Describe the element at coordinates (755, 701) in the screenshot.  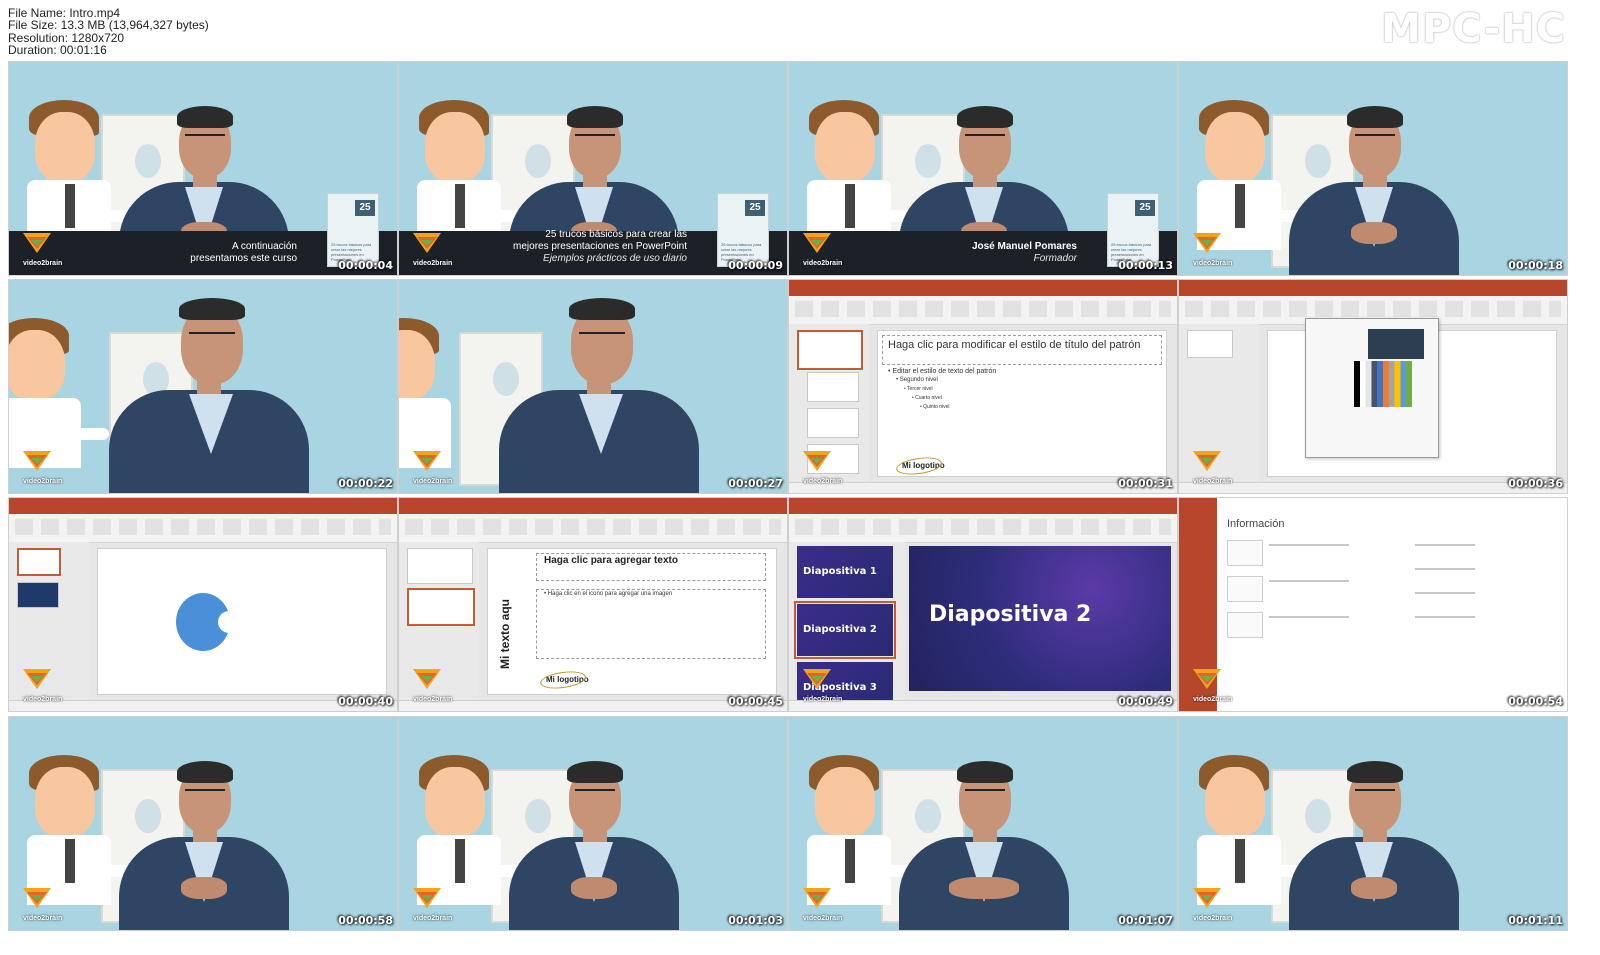
I see `timestamp: 00:00:45` at that location.